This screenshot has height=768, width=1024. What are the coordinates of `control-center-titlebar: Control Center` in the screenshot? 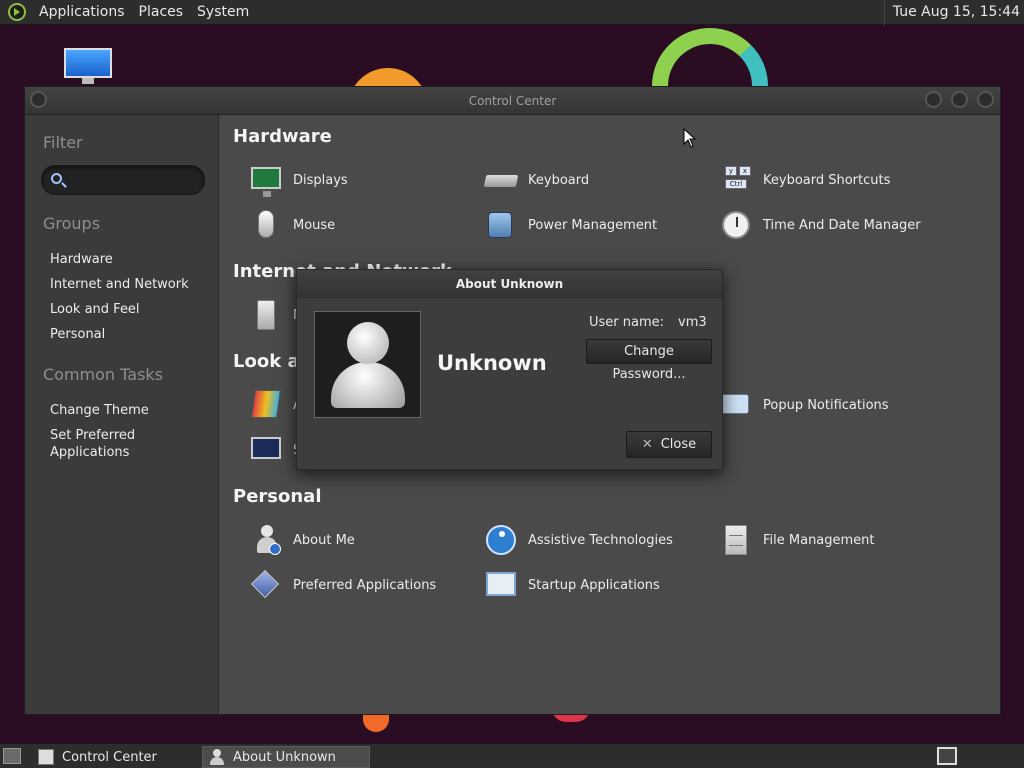 It's located at (512, 101).